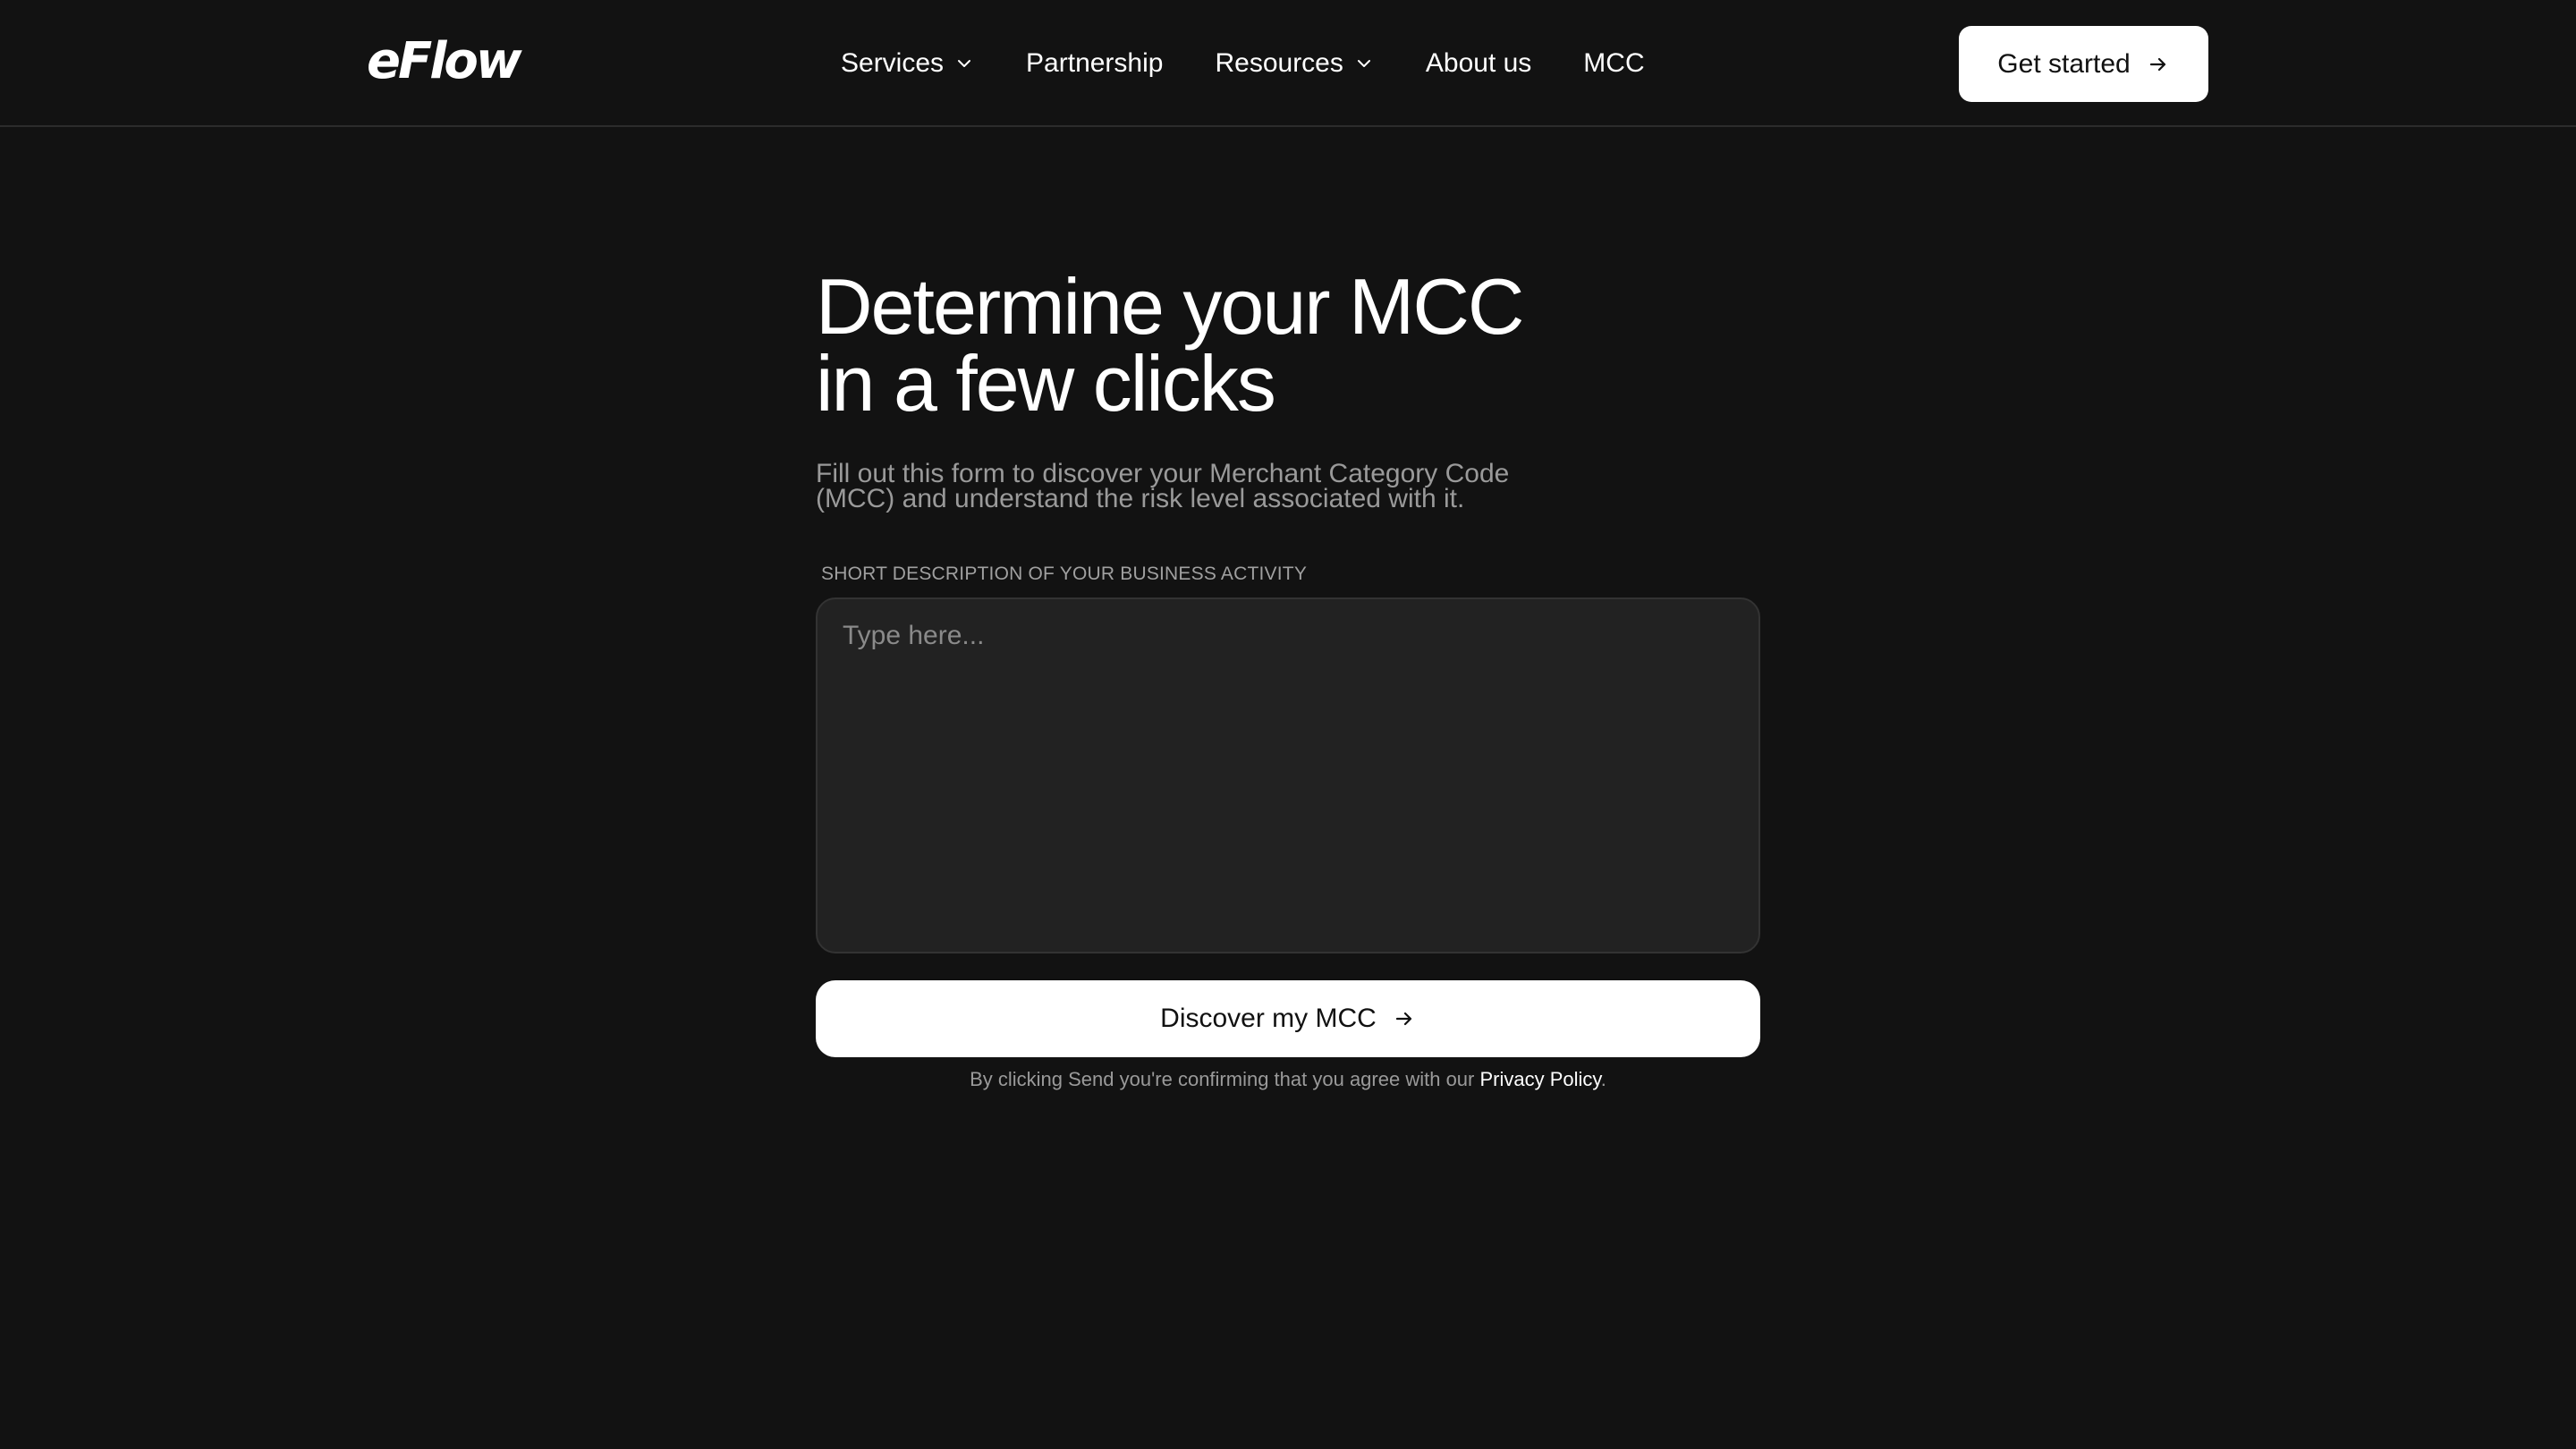  I want to click on nav-item-mcc: MCC, so click(1613, 63).